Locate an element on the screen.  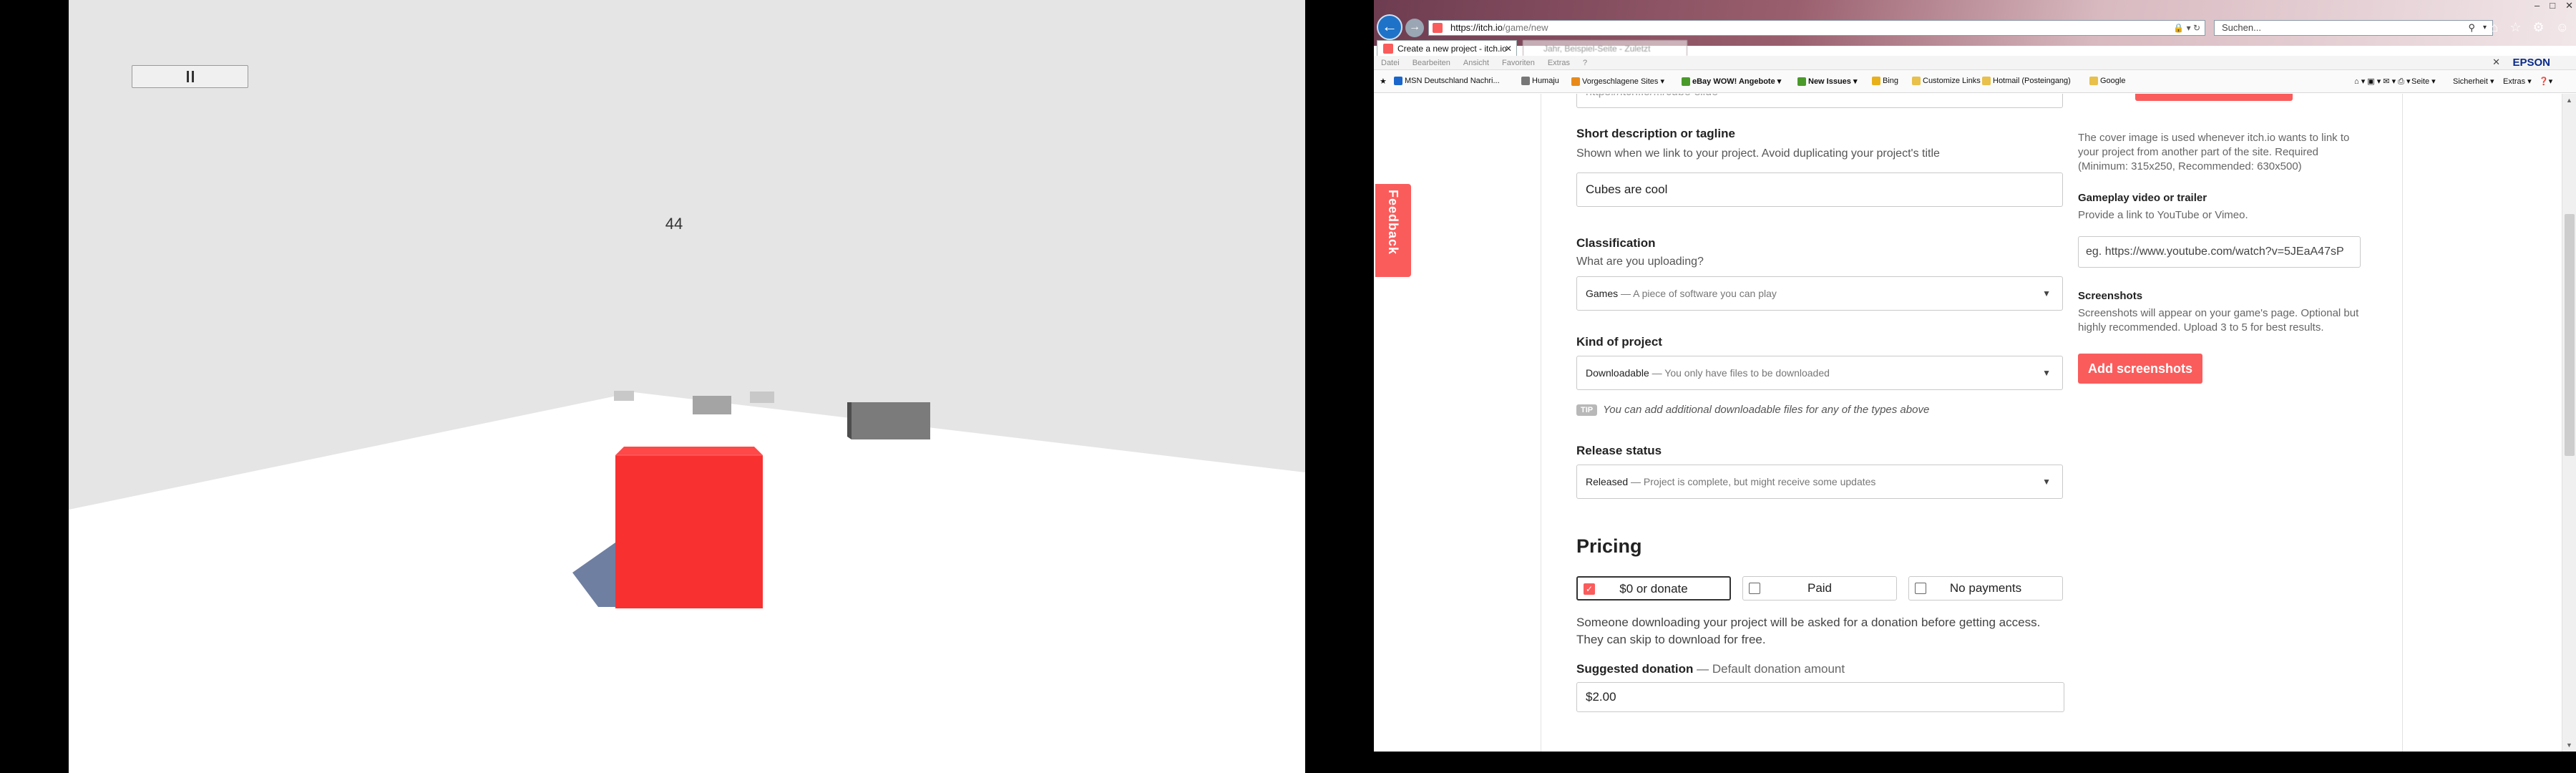
menu-ansicht: Ansicht is located at coordinates (1476, 62).